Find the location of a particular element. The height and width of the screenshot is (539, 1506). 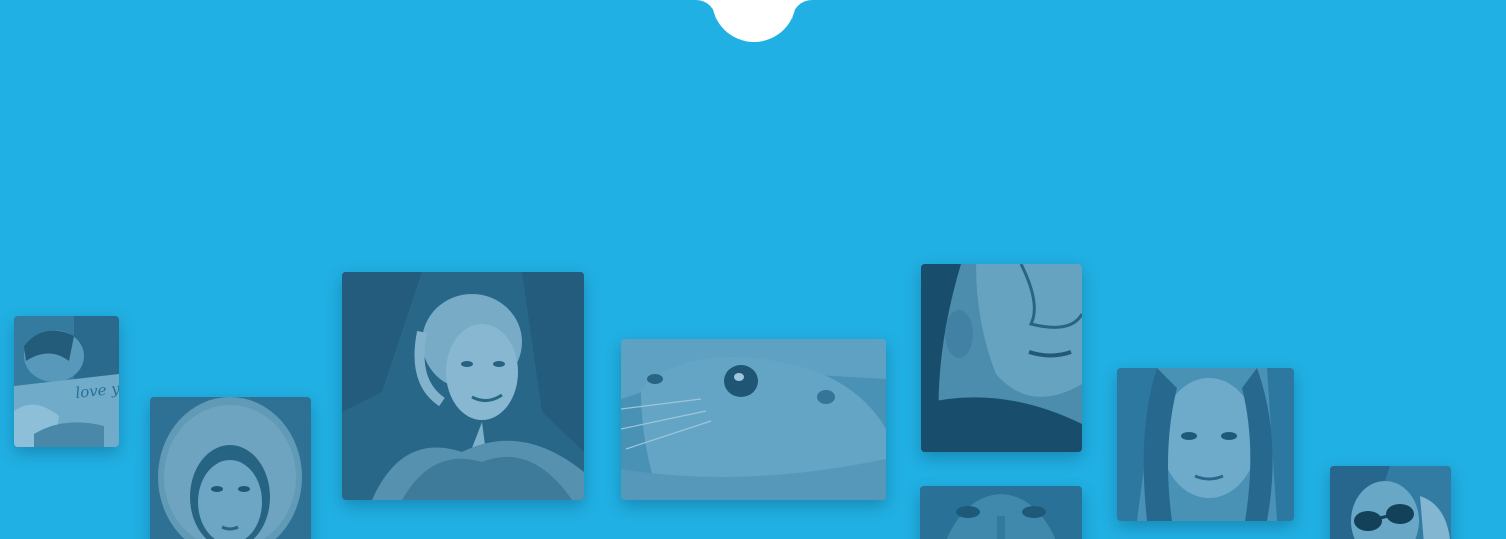

photo-card-smile is located at coordinates (463, 386).